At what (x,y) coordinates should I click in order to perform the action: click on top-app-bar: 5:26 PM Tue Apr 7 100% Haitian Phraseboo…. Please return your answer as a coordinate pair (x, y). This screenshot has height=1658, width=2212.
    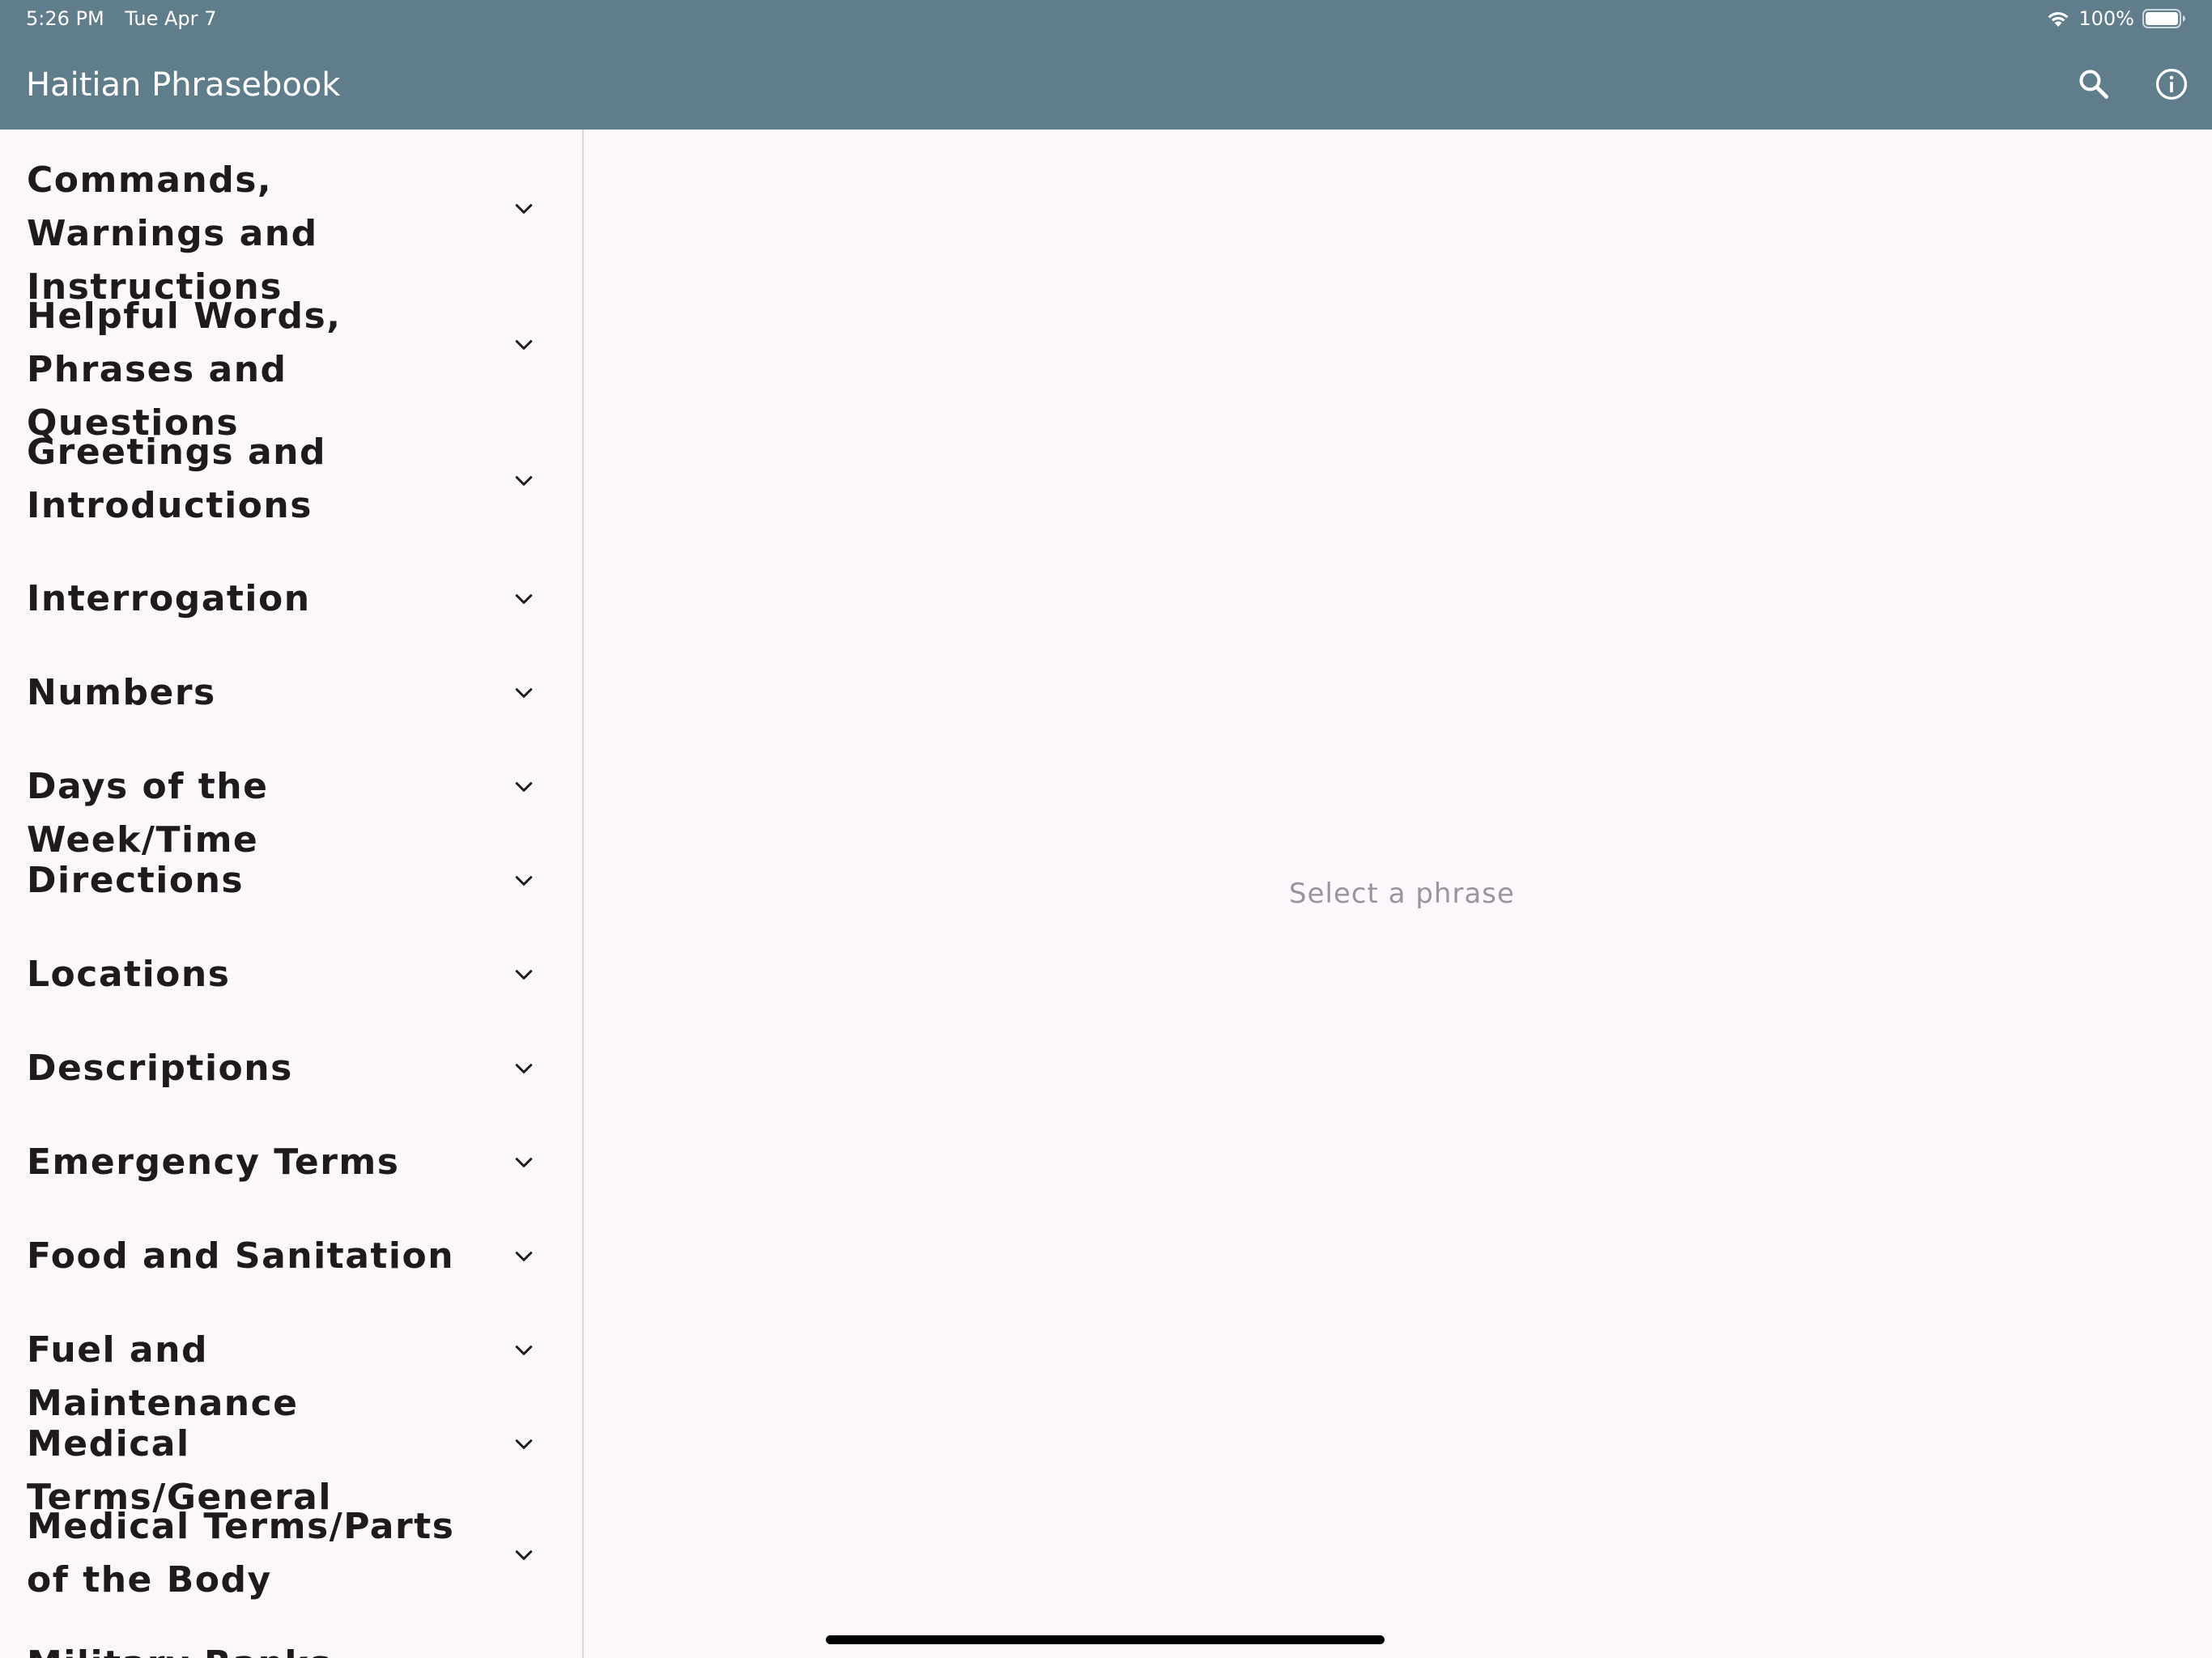
    Looking at the image, I should click on (1106, 65).